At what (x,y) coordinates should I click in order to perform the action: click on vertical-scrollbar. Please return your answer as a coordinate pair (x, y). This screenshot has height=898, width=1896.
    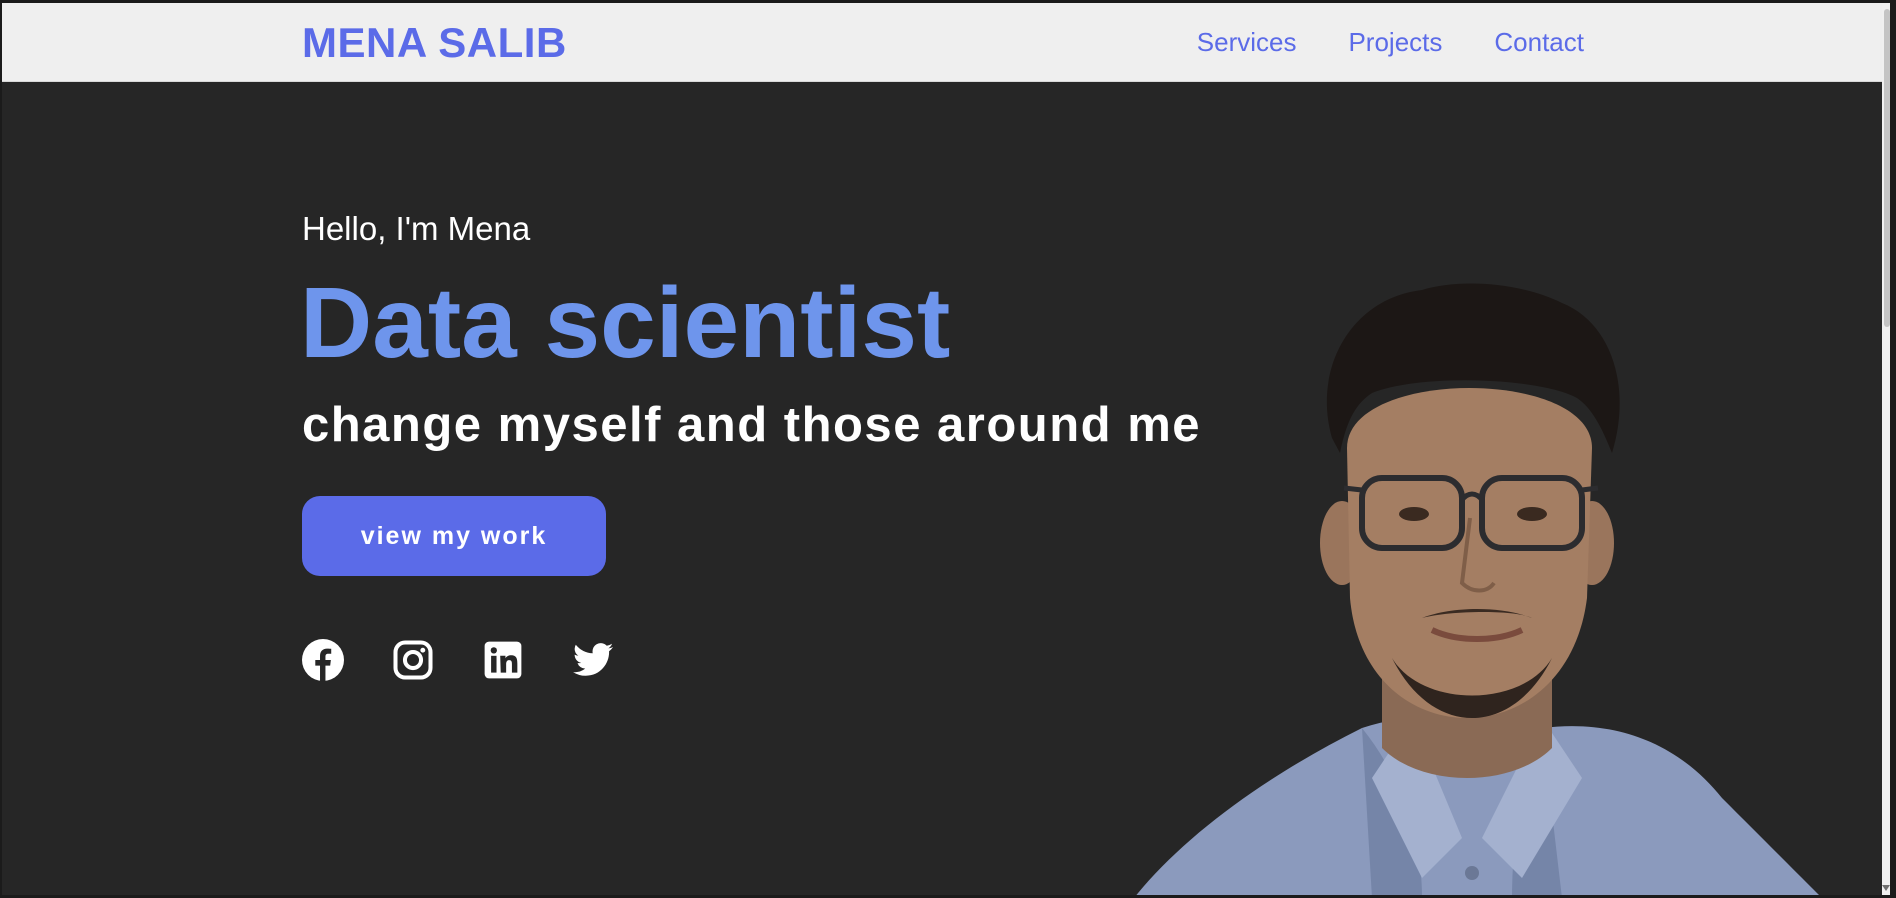
    Looking at the image, I should click on (1886, 449).